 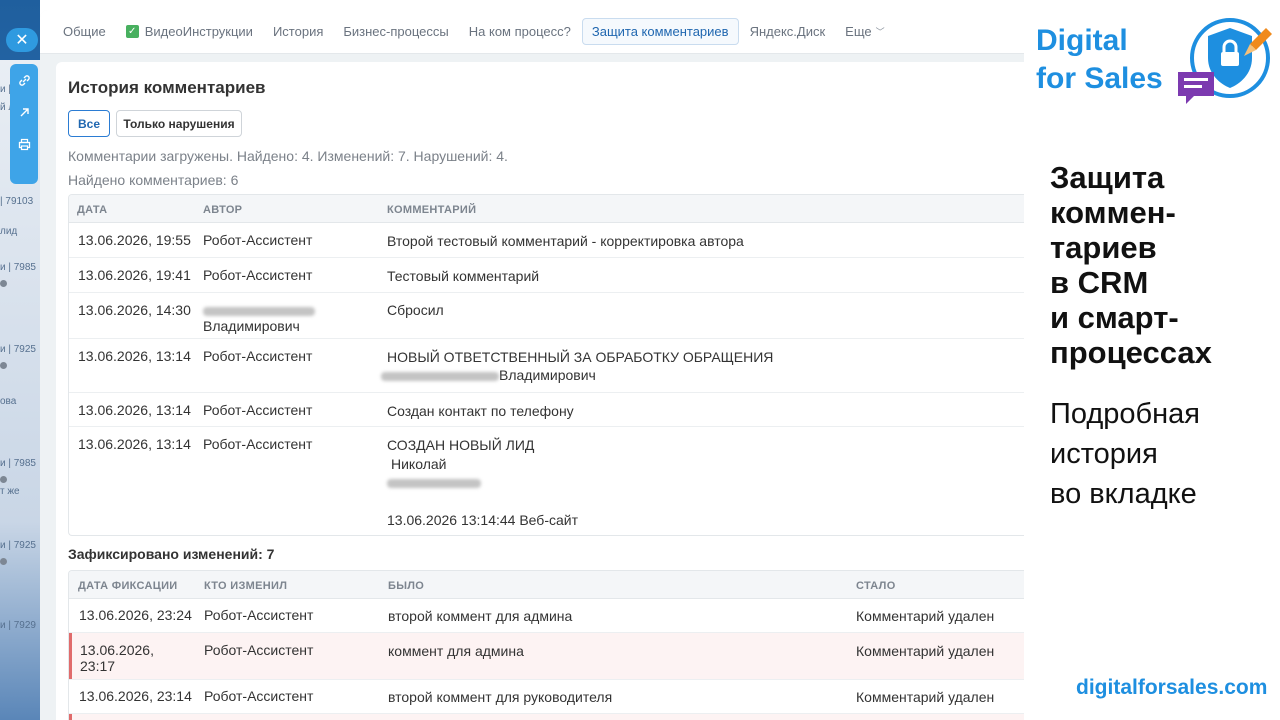 I want to click on redacted-phone, so click(x=434, y=482).